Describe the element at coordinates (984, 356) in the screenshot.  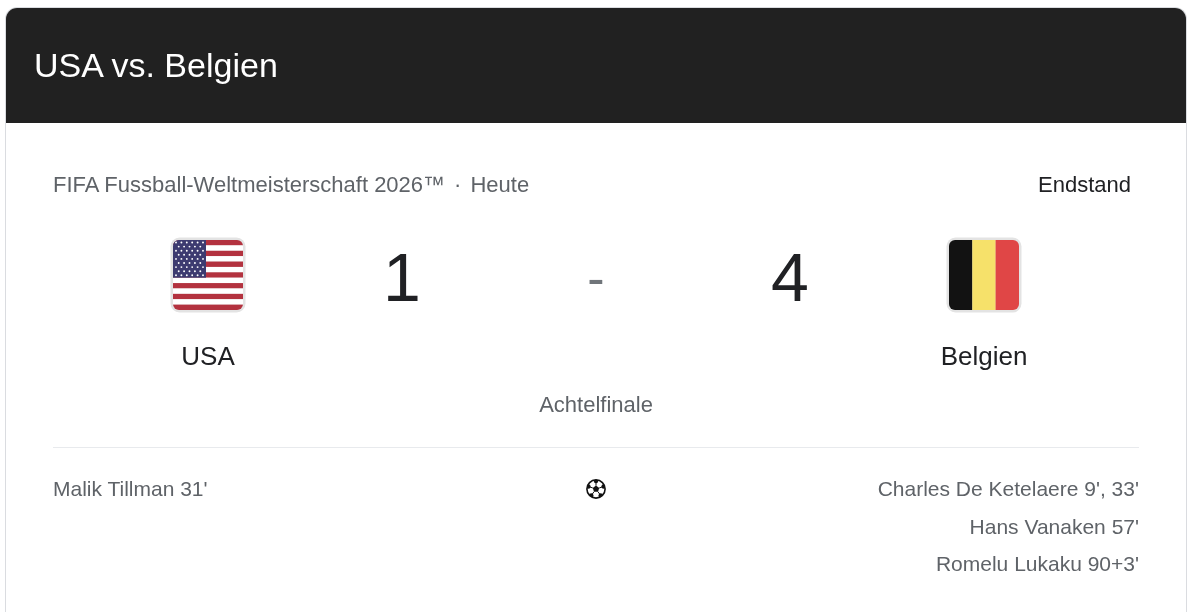
I see `away-team-name: Belgien` at that location.